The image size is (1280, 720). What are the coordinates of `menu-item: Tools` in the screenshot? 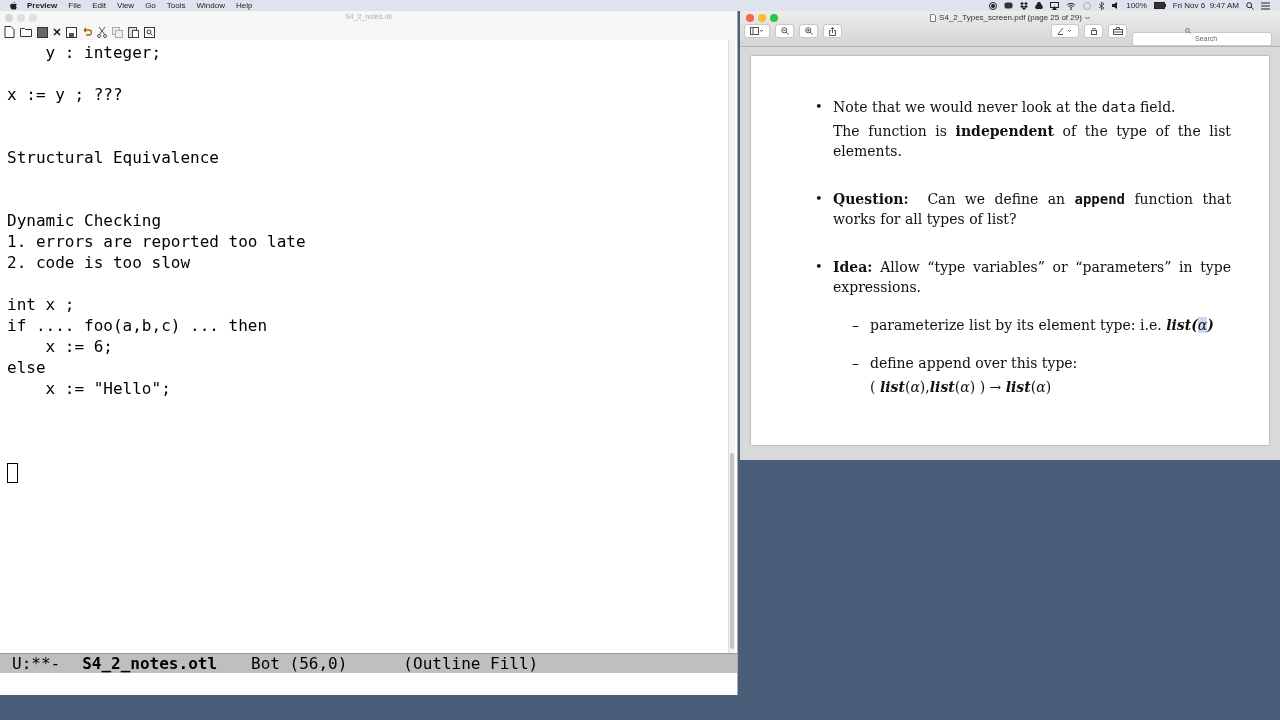 It's located at (176, 6).